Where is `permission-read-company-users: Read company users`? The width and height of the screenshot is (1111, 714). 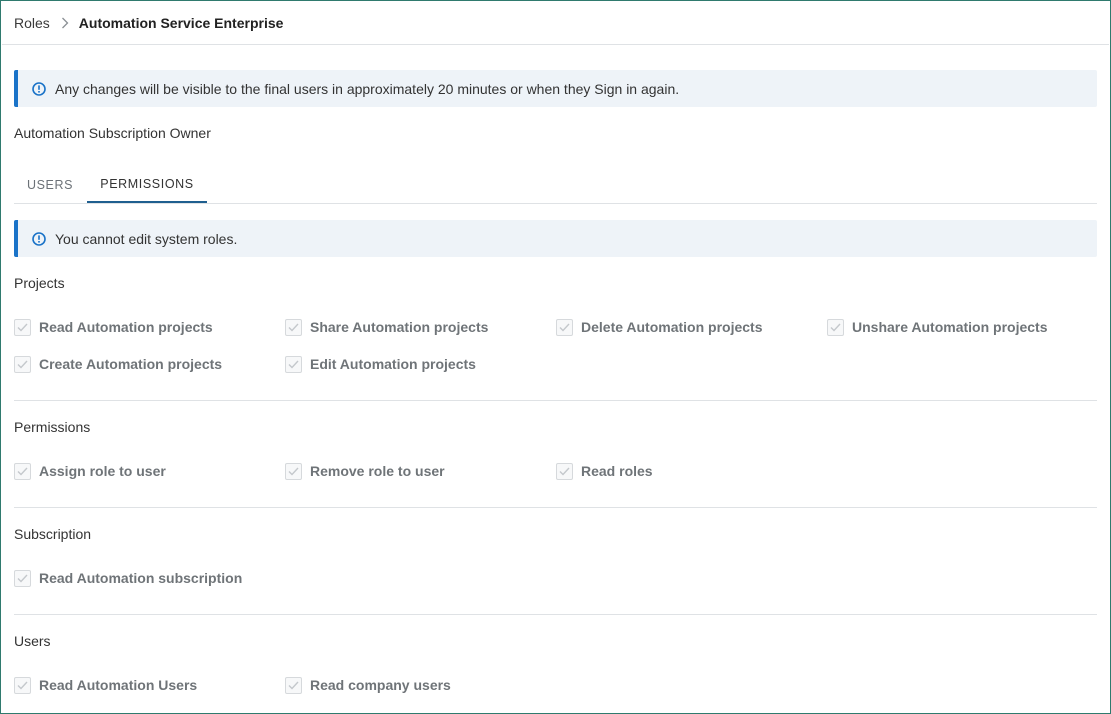 permission-read-company-users: Read company users is located at coordinates (368, 685).